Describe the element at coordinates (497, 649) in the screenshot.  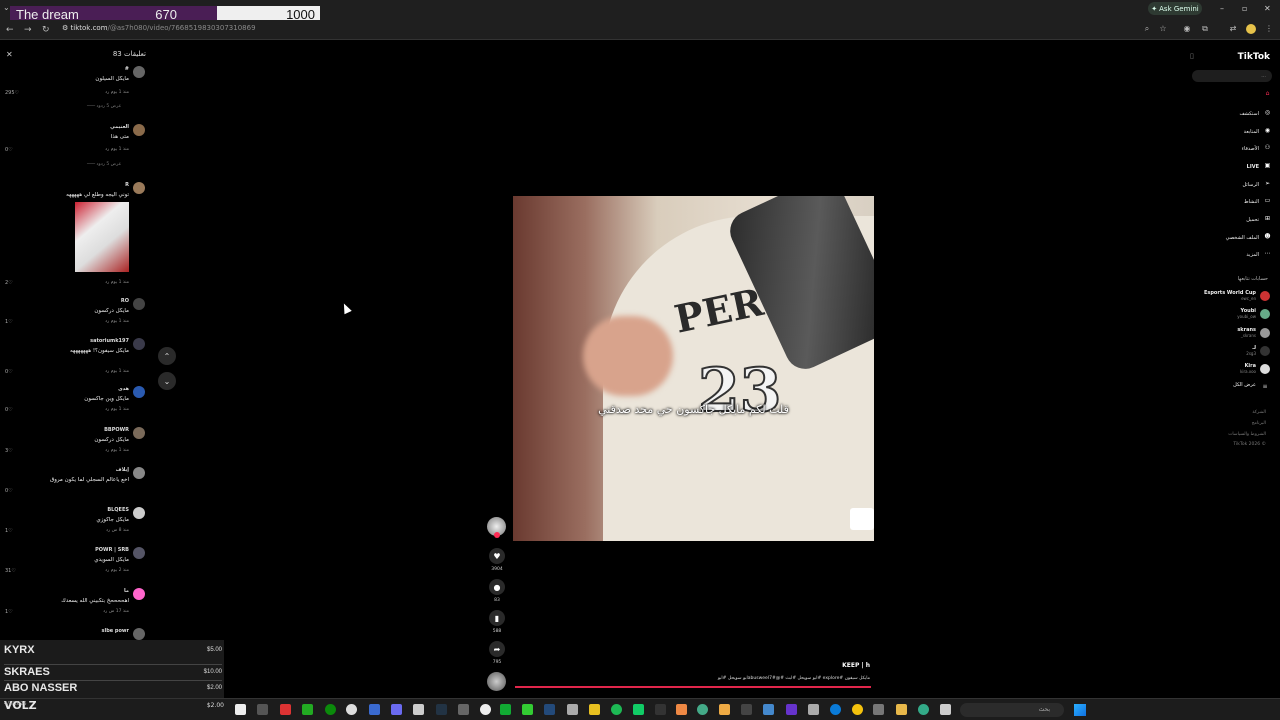
I see `share-arrow-icon: ➦` at that location.